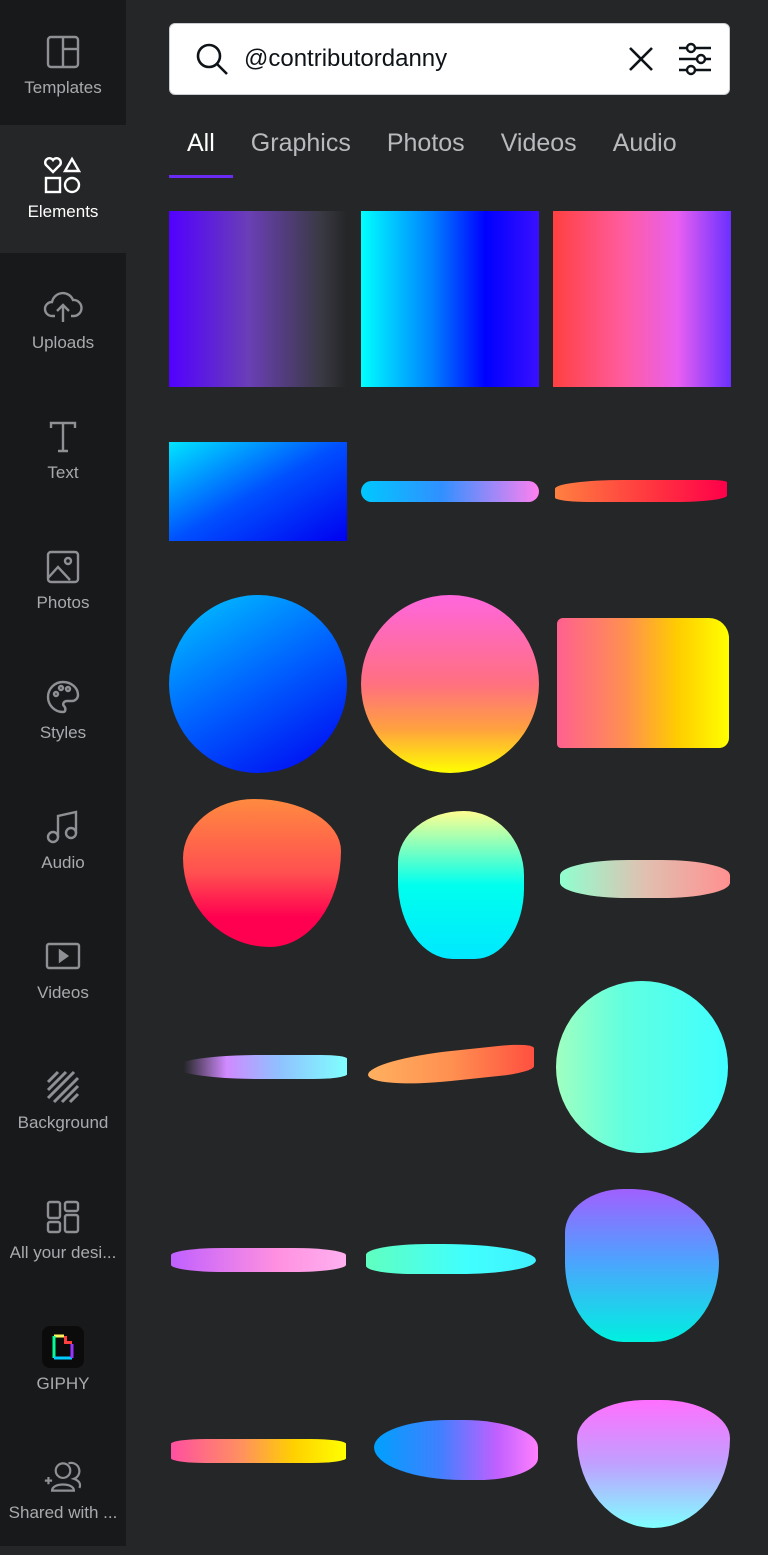 This screenshot has width=768, height=1555. Describe the element at coordinates (258, 1451) in the screenshot. I see `brush-stroke-pink-yellow` at that location.